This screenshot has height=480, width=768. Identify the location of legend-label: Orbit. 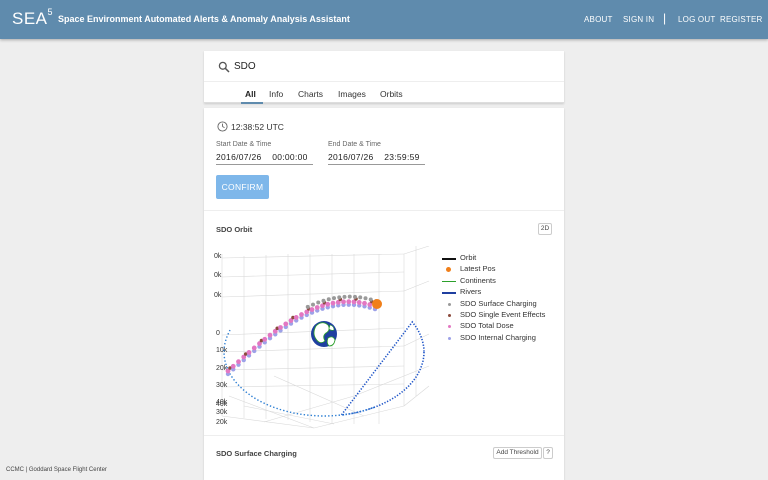
(468, 257).